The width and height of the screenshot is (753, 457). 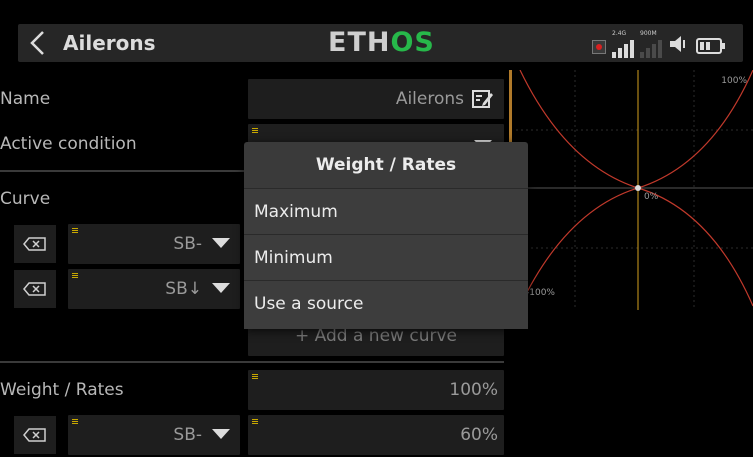 I want to click on weight-row-value: 60%, so click(x=479, y=435).